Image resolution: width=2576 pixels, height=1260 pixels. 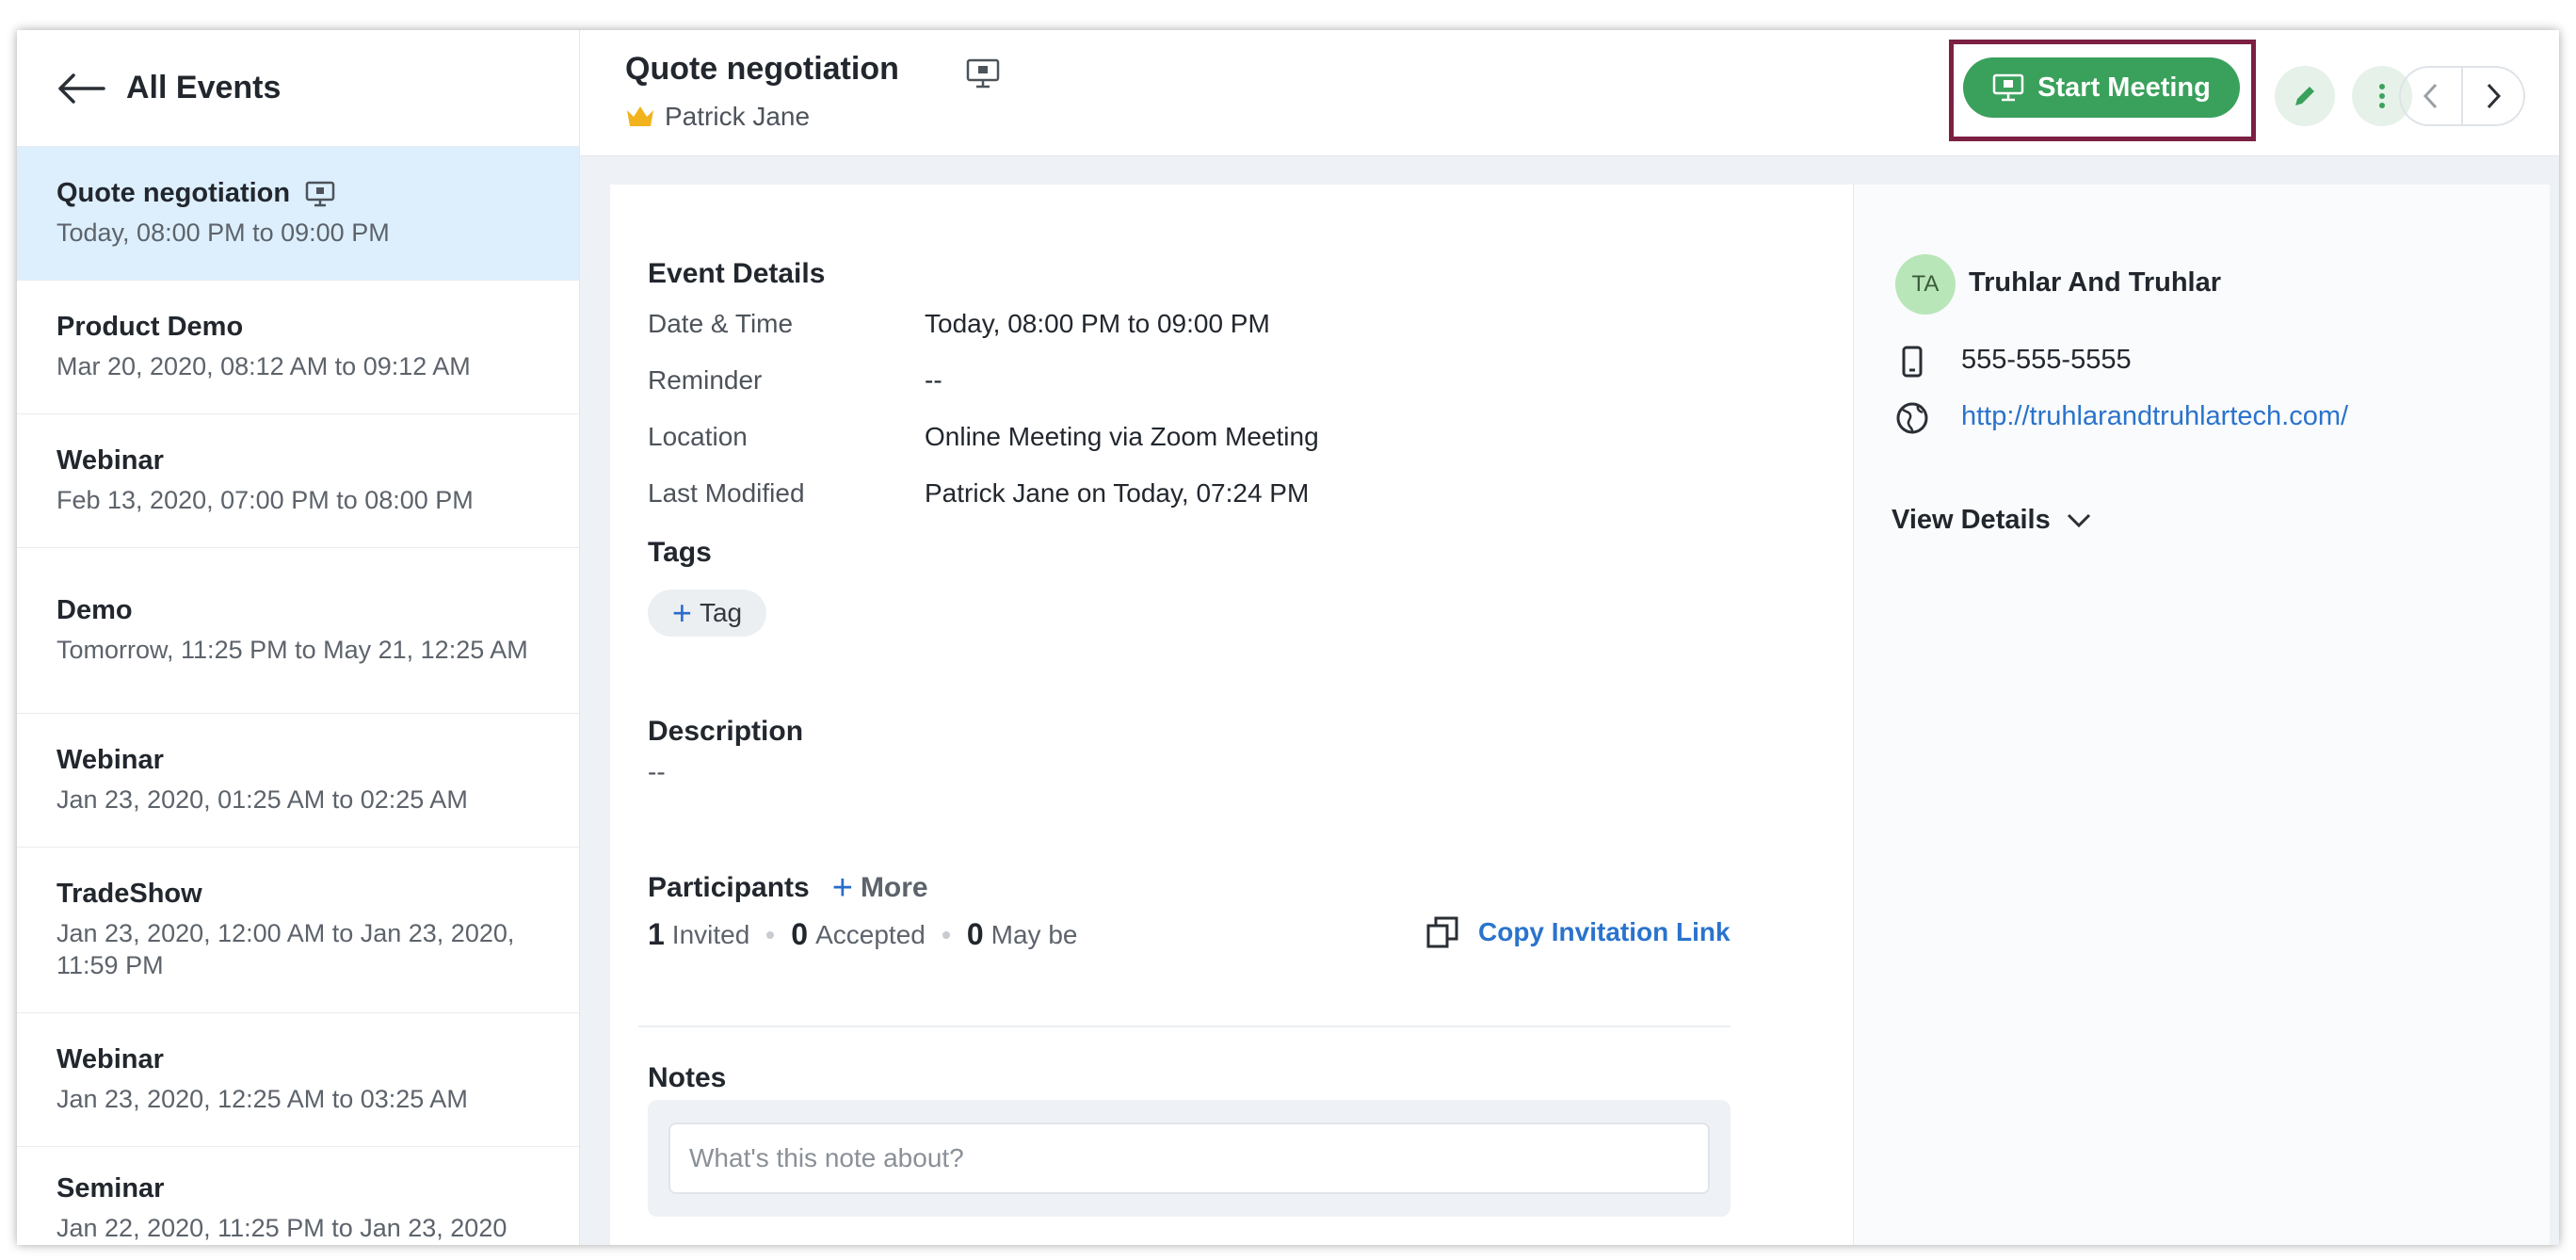 I want to click on globe-icon, so click(x=1912, y=418).